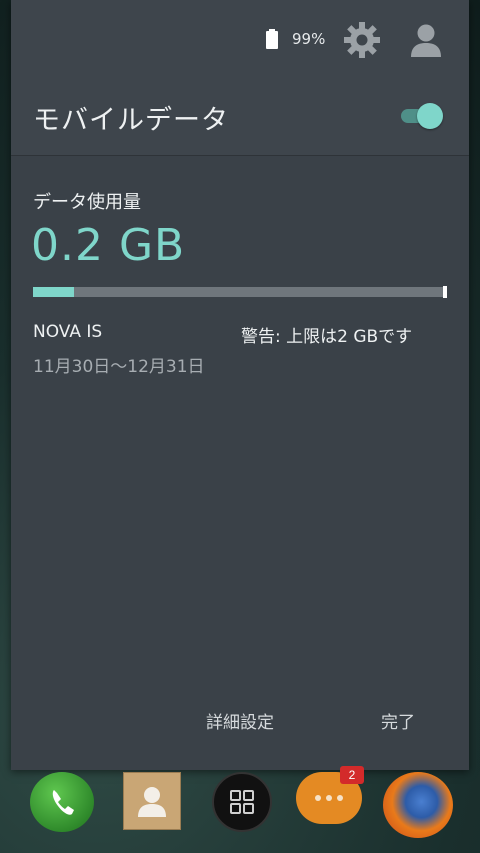 The height and width of the screenshot is (853, 480). What do you see at coordinates (272, 39) in the screenshot?
I see `battery-icon` at bounding box center [272, 39].